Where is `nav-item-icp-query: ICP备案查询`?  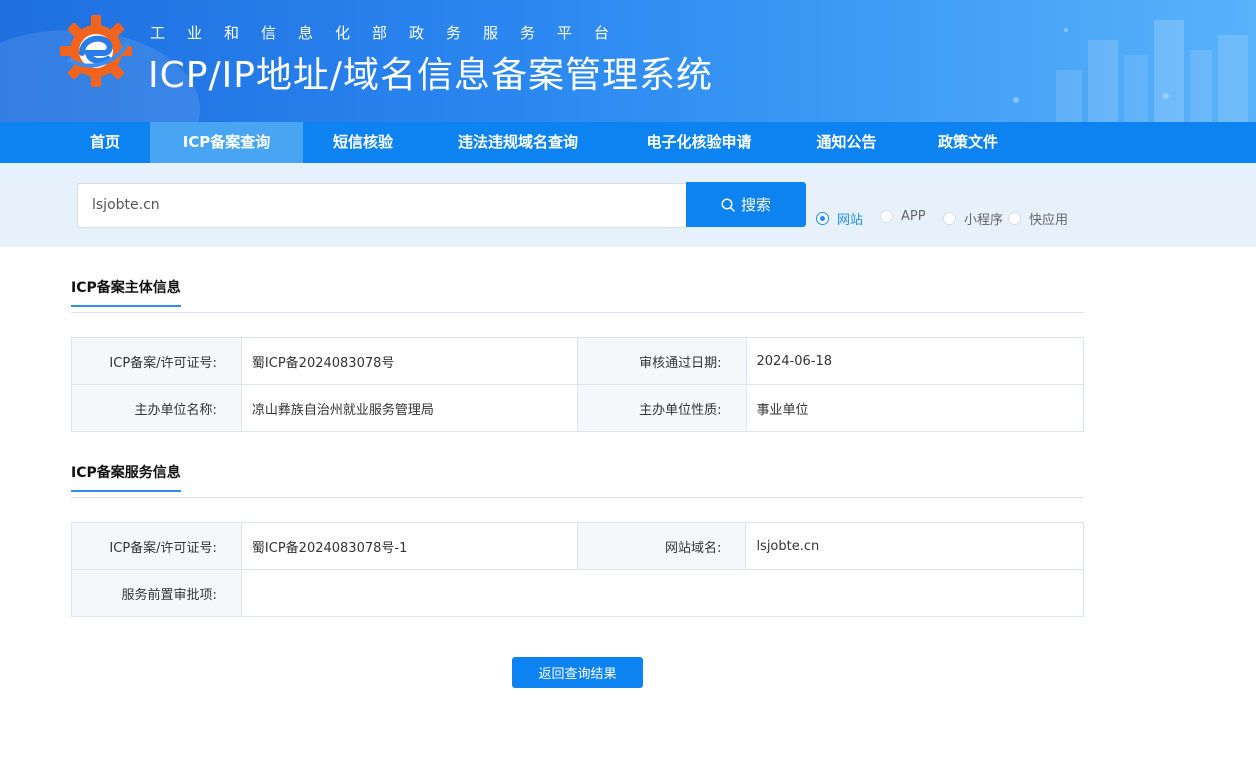
nav-item-icp-query: ICP备案查询 is located at coordinates (226, 142).